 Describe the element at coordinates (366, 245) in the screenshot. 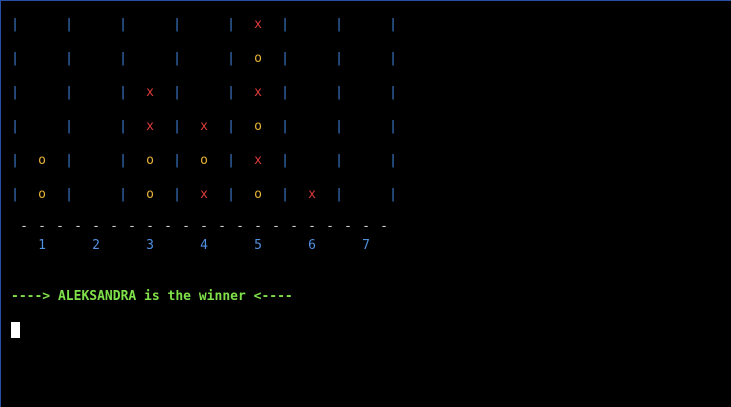

I see `column-number: 7` at that location.